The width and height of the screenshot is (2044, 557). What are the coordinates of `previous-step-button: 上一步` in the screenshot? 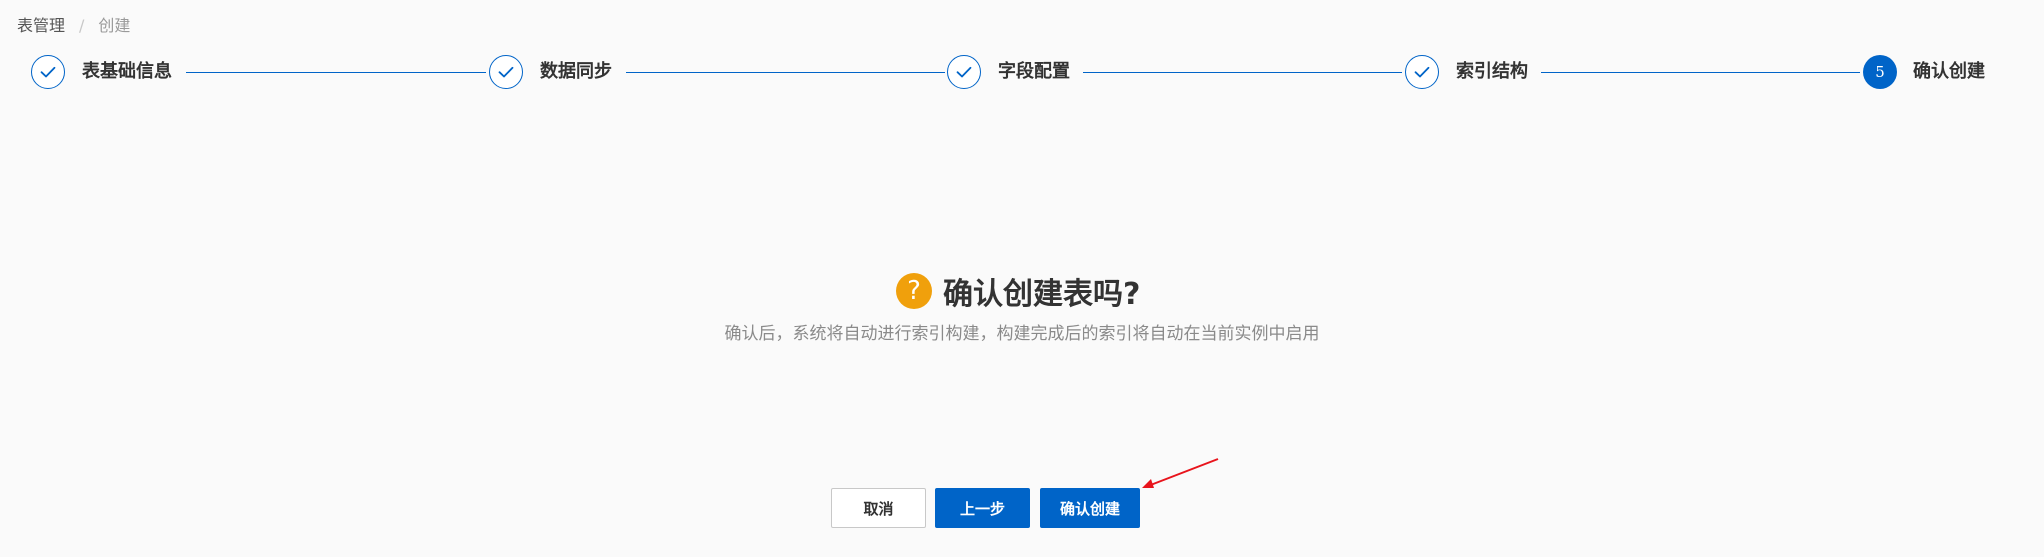 It's located at (982, 508).